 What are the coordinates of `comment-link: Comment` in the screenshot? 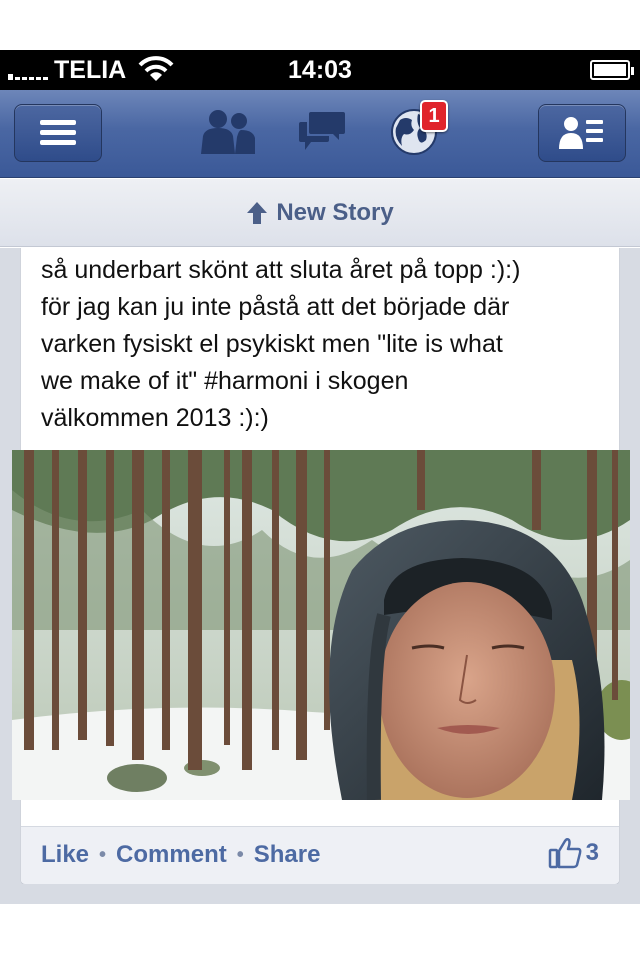 It's located at (171, 855).